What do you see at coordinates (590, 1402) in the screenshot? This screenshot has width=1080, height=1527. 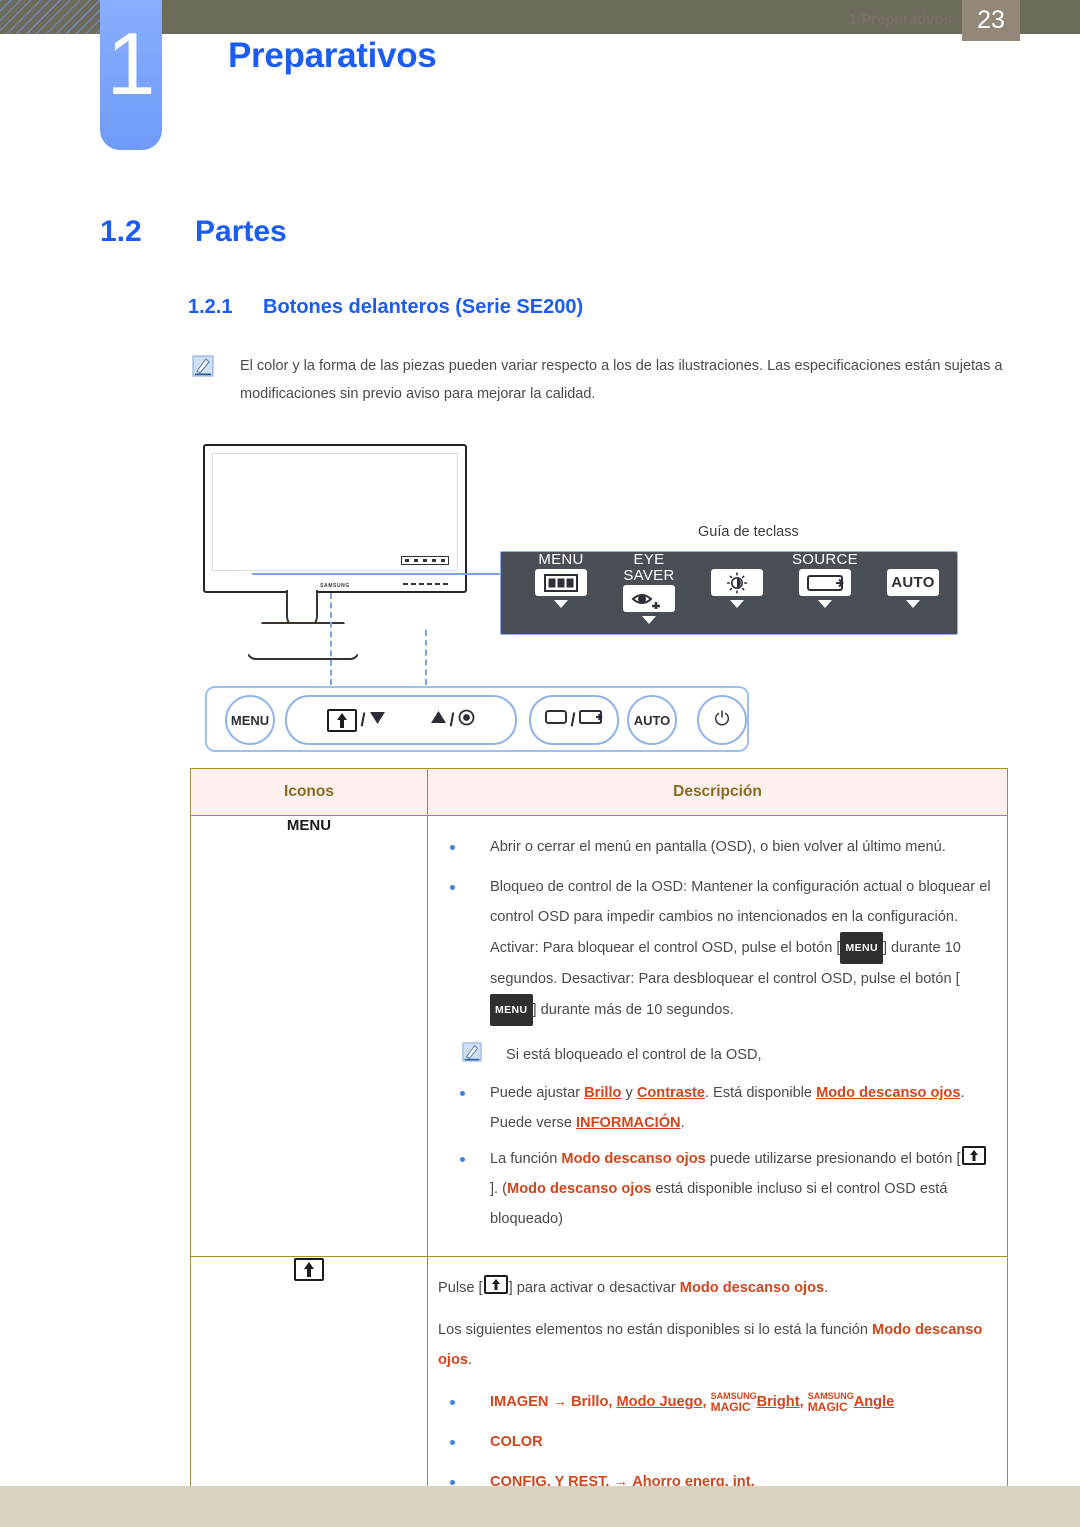 I see `term-brillo: Brillo` at bounding box center [590, 1402].